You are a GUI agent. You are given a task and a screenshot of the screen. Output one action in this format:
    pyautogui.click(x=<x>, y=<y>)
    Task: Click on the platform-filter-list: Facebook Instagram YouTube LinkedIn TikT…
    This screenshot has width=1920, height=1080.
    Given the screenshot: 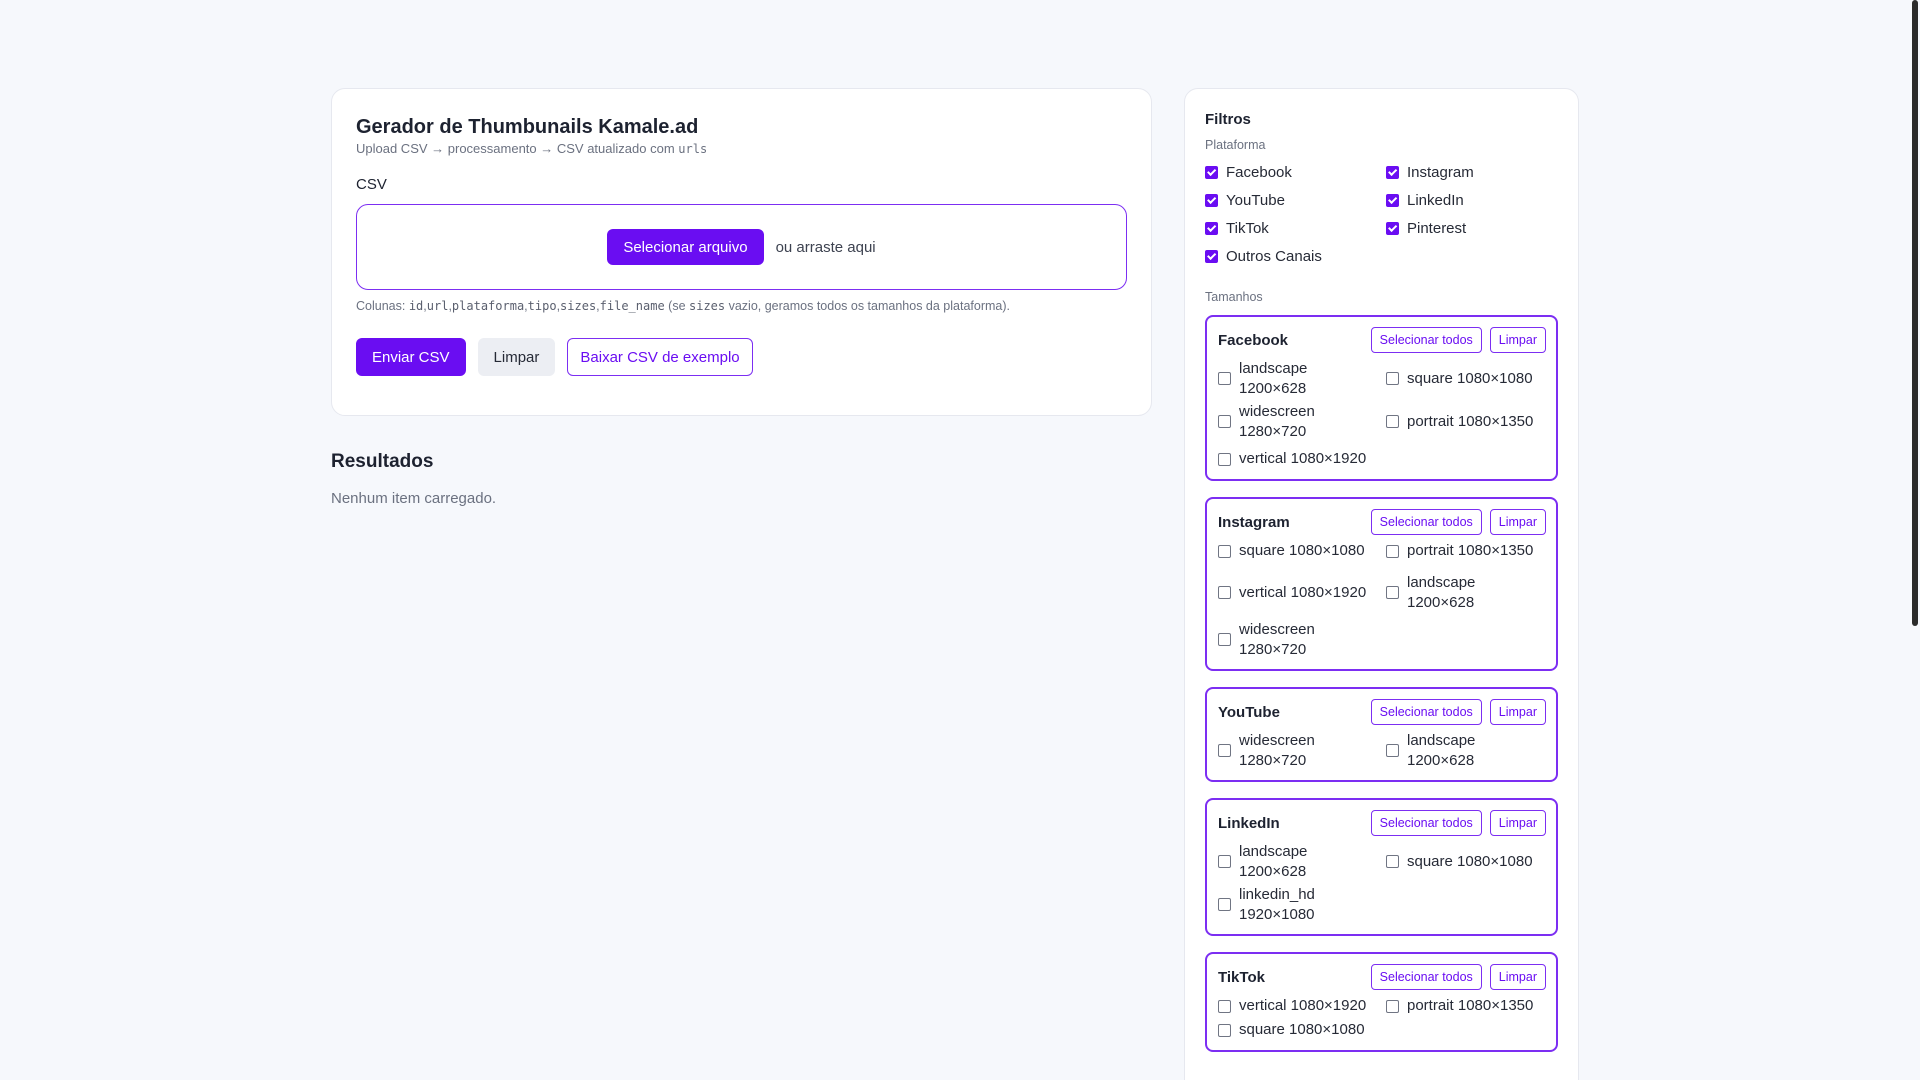 What is the action you would take?
    pyautogui.click(x=1381, y=214)
    